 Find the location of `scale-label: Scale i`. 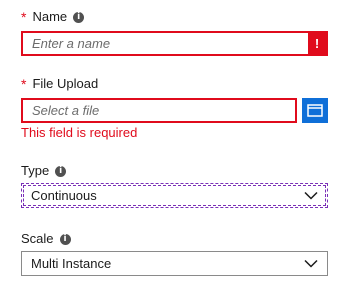

scale-label: Scale i is located at coordinates (46, 239).